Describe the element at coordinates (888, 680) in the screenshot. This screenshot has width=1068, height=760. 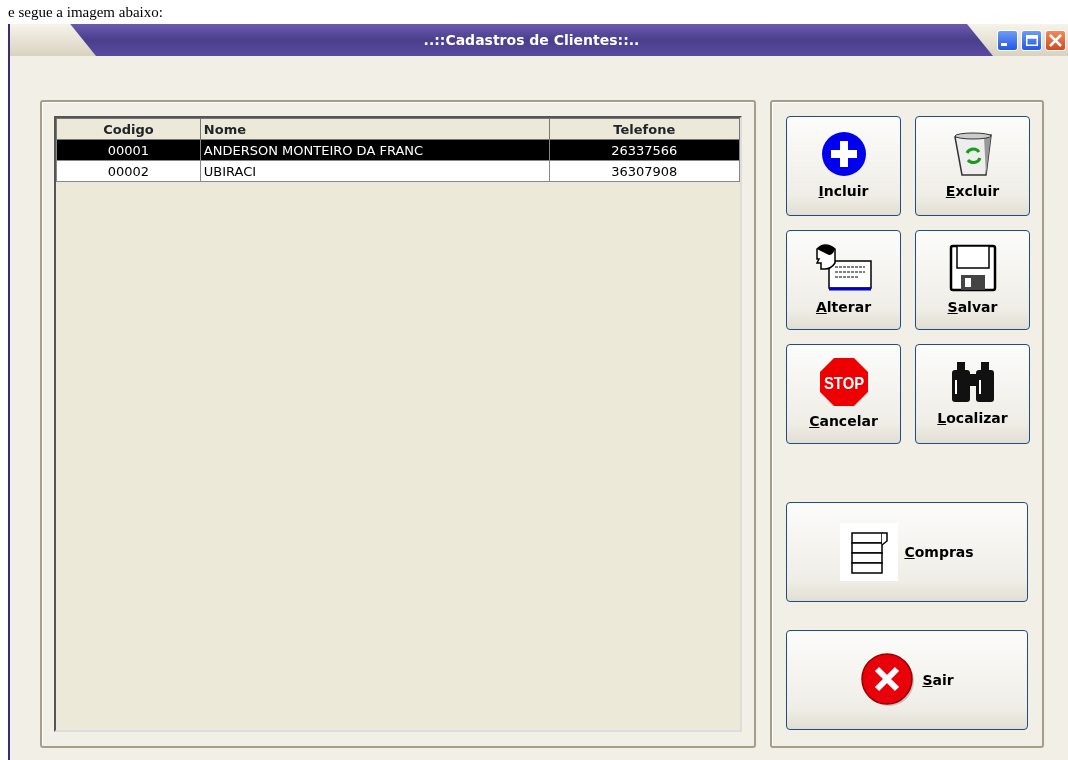
I see `error-x-icon` at that location.